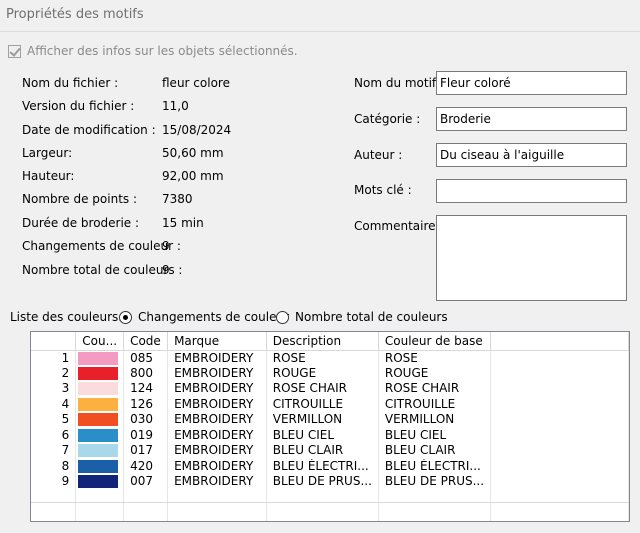 This screenshot has height=533, width=640. I want to click on thread-code: 085, so click(146, 358).